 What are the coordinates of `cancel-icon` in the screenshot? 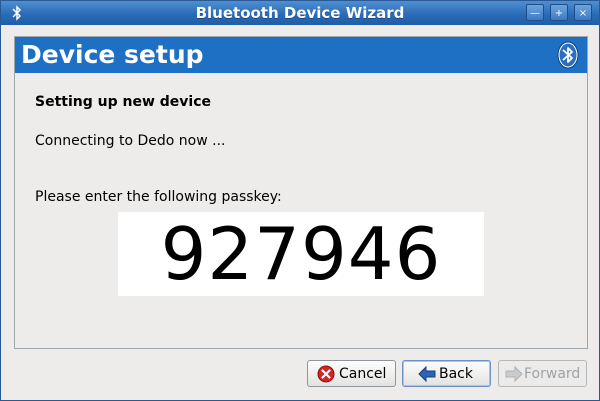 It's located at (326, 374).